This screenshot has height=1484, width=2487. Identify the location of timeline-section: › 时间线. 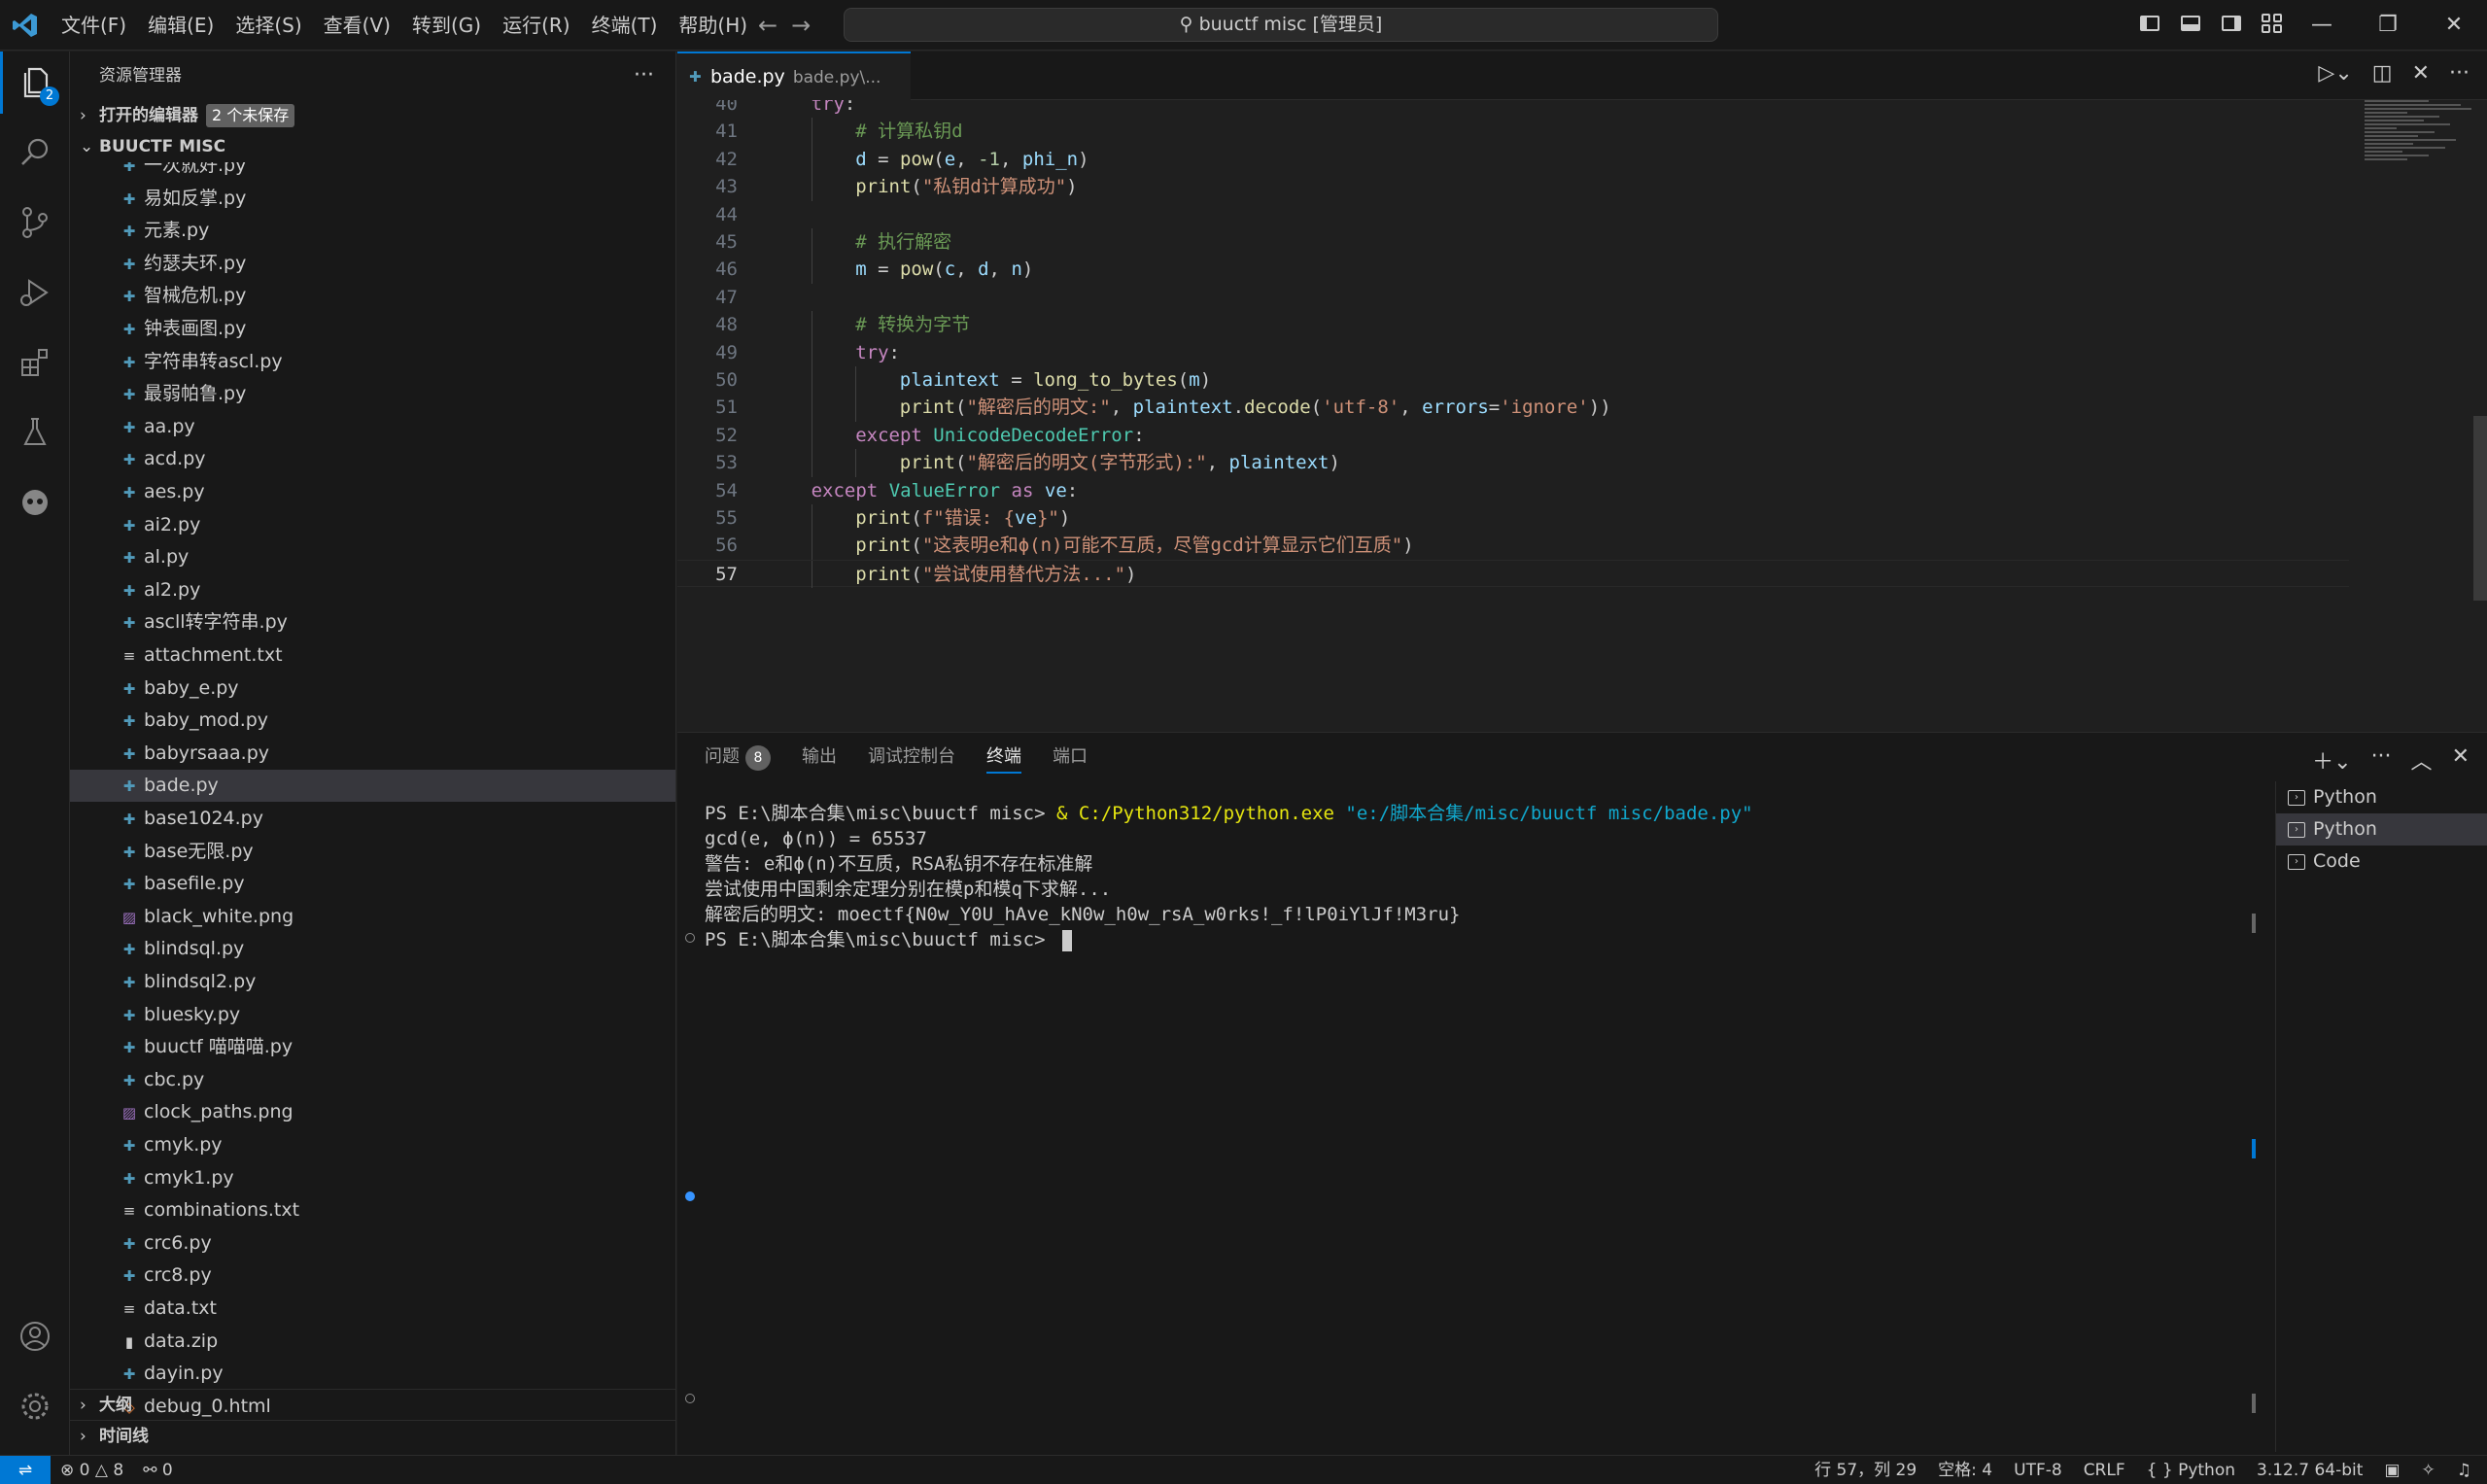
(372, 1435).